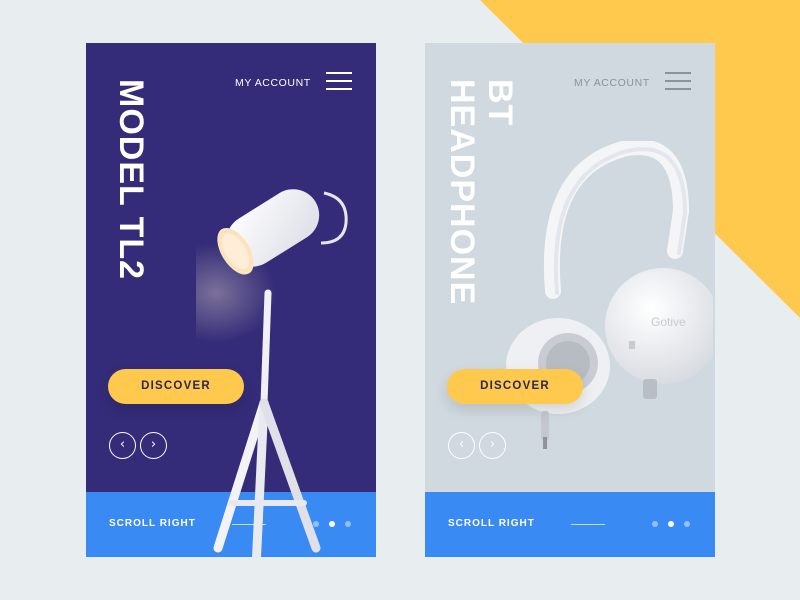 Image resolution: width=800 pixels, height=600 pixels. I want to click on page-indicator, so click(672, 525).